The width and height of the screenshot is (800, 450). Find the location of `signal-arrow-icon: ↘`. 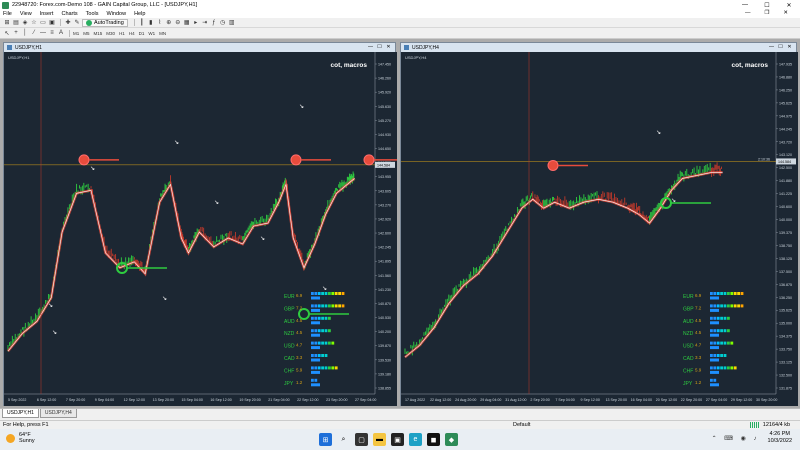

signal-arrow-icon: ↘ is located at coordinates (50, 306).